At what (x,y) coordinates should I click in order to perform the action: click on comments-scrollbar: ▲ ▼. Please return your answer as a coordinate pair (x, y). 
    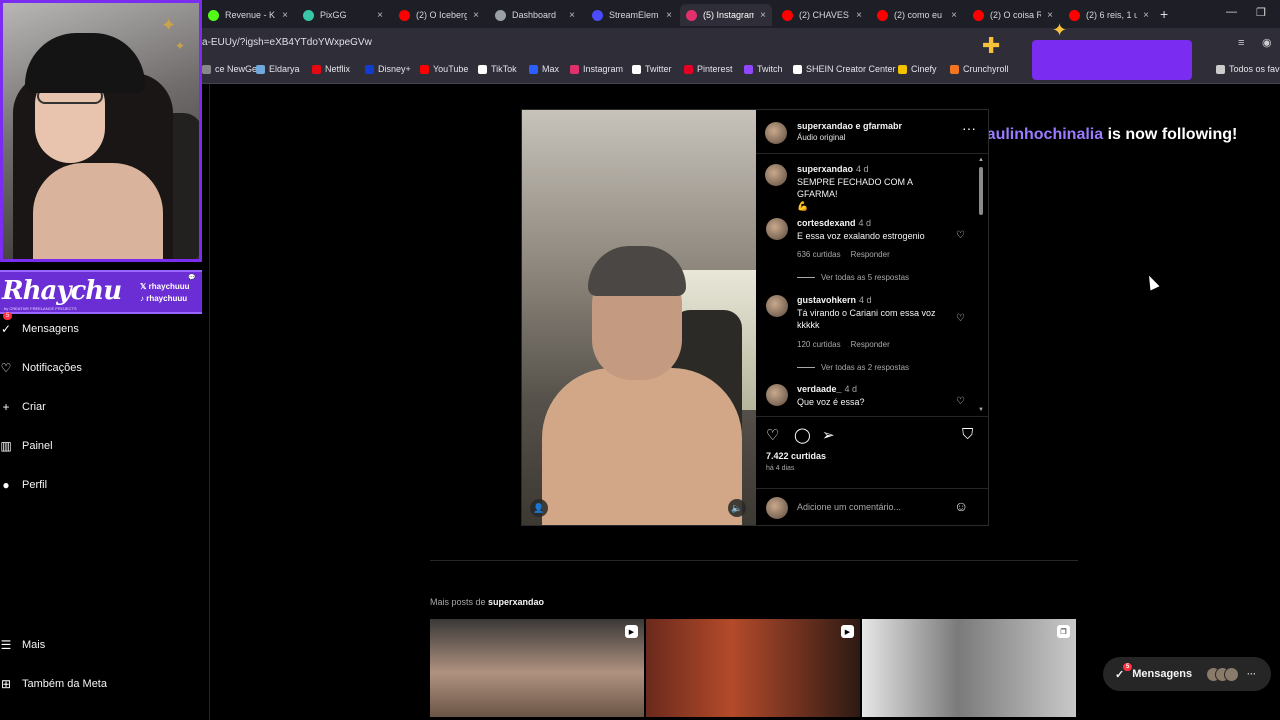
    Looking at the image, I should click on (981, 286).